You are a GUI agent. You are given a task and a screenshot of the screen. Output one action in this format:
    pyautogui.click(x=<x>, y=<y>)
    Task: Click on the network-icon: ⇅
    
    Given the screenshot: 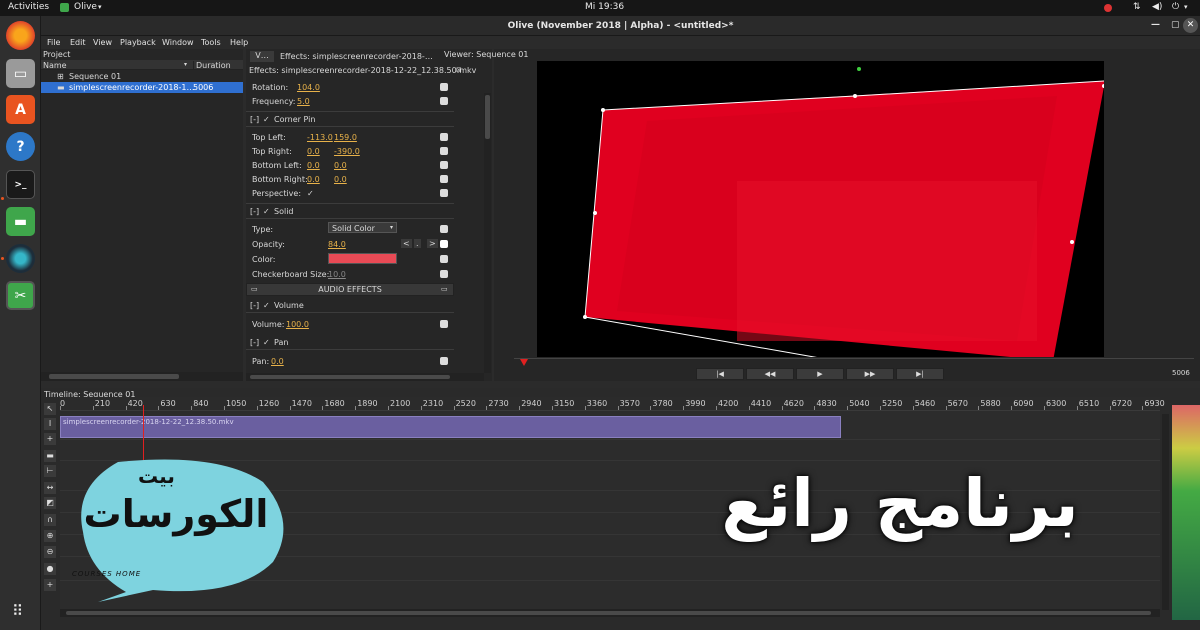 What is the action you would take?
    pyautogui.click(x=1137, y=7)
    